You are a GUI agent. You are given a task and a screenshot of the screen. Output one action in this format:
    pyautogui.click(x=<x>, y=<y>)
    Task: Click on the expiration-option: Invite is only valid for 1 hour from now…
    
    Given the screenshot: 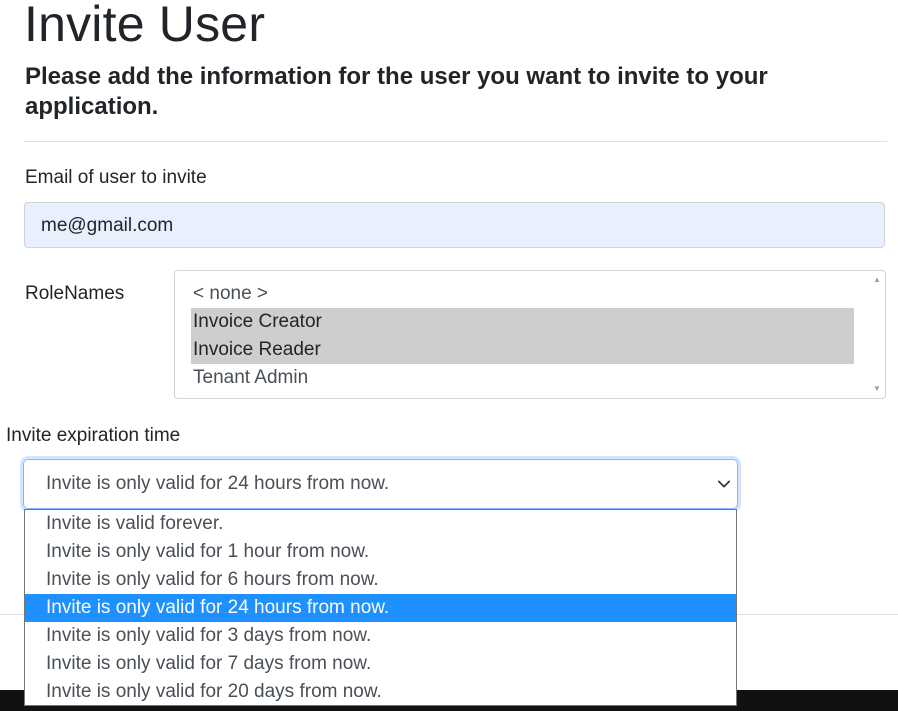 What is the action you would take?
    pyautogui.click(x=380, y=552)
    